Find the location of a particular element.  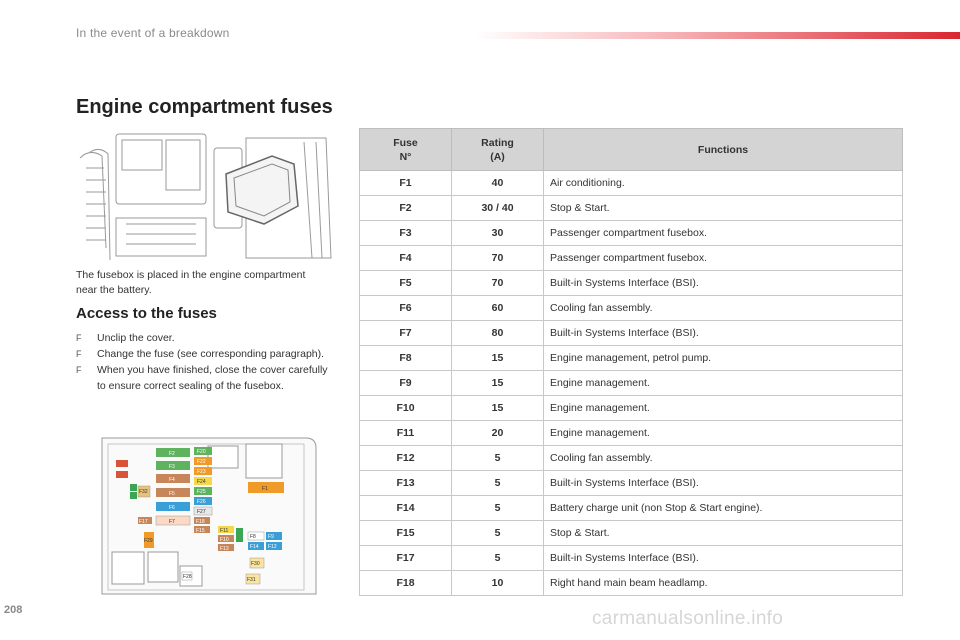

svg-text: F11 is located at coordinates (224, 531).